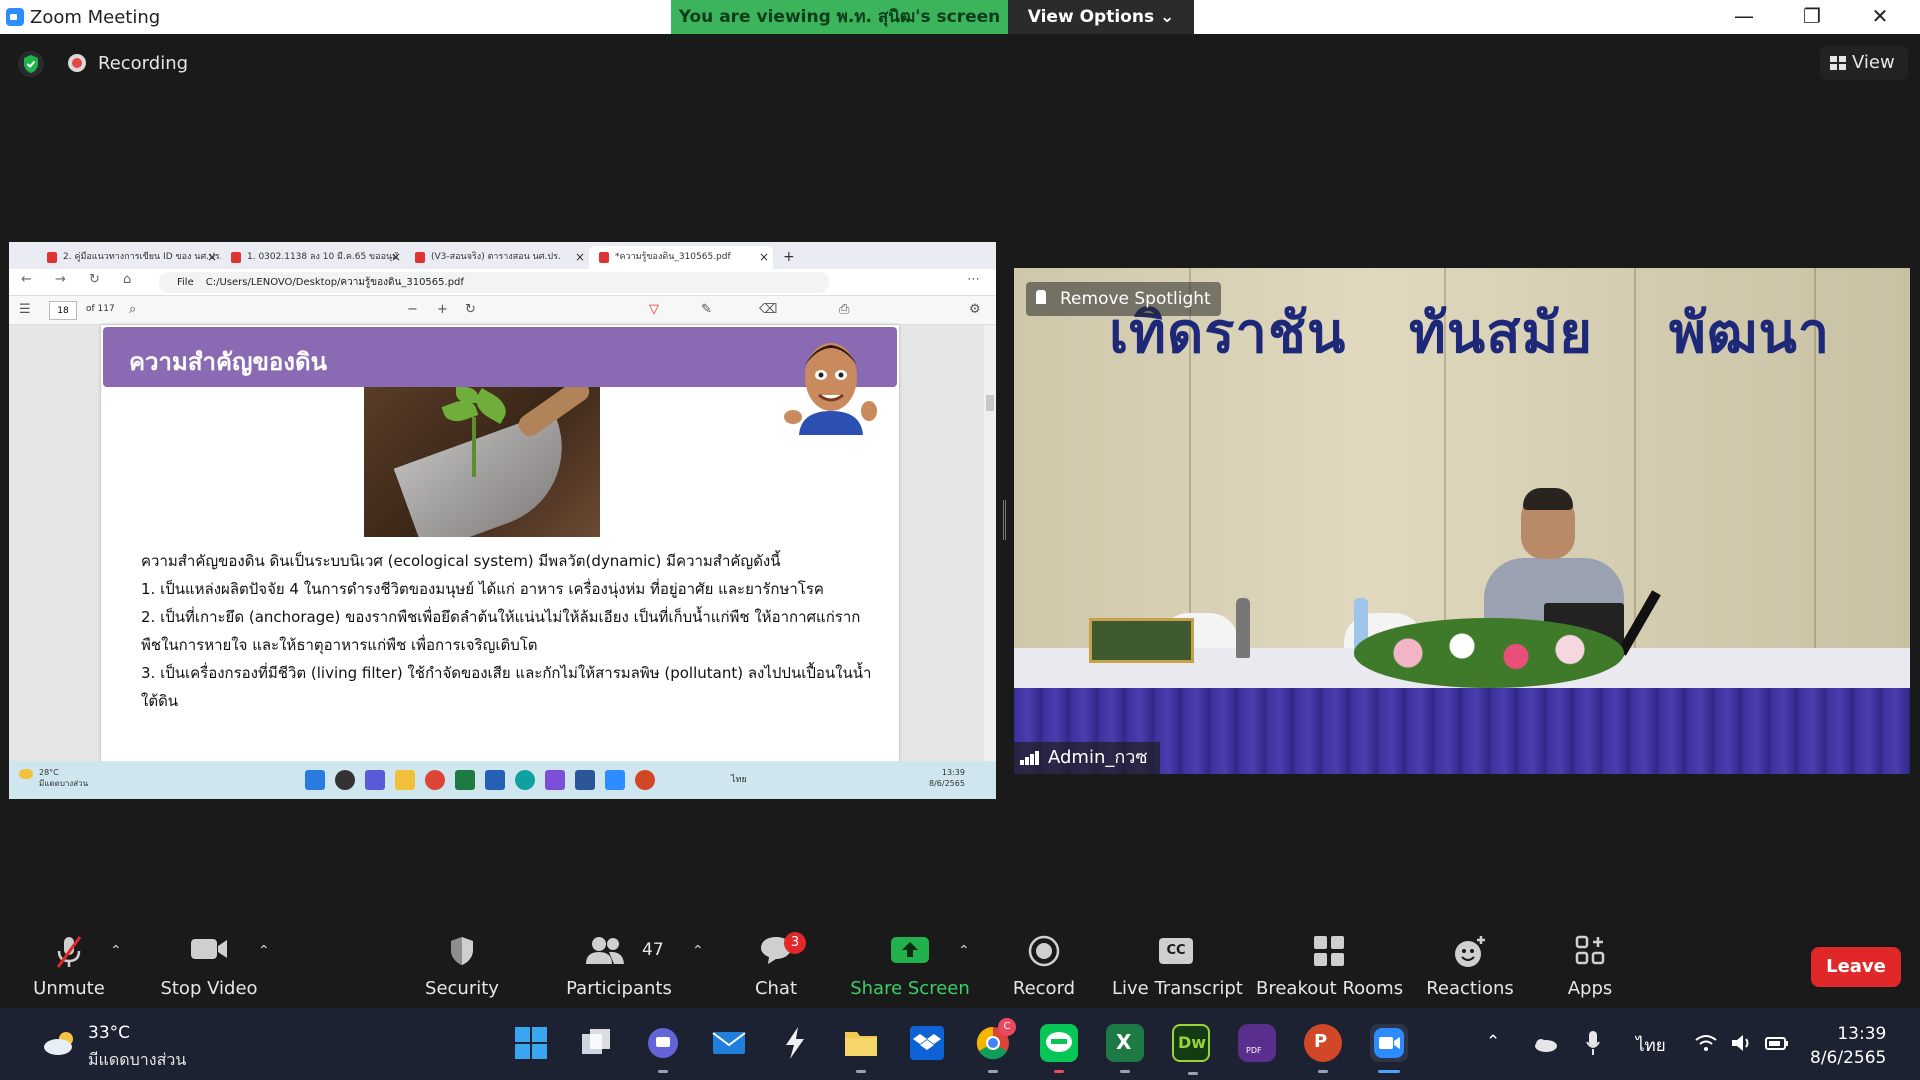 This screenshot has width=1920, height=1080. What do you see at coordinates (653, 950) in the screenshot?
I see `participants-count: 47` at bounding box center [653, 950].